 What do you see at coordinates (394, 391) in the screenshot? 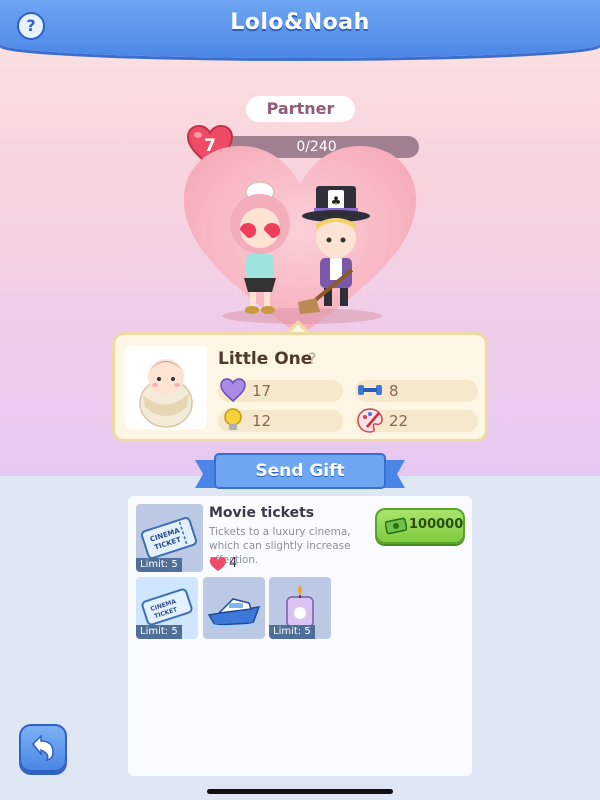
I see `stat-strength-value: 8` at bounding box center [394, 391].